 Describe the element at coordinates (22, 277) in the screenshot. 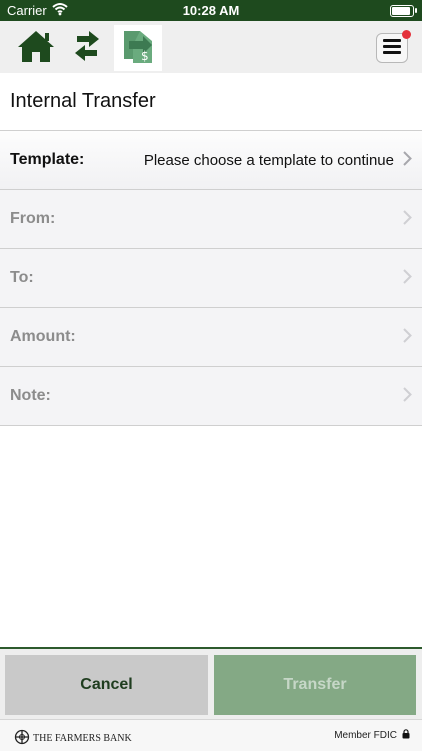

I see `to-label: To:` at that location.